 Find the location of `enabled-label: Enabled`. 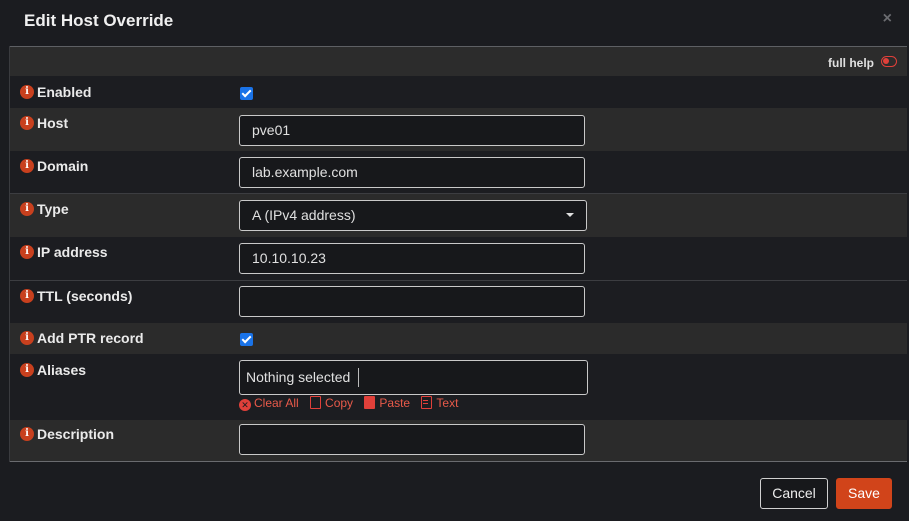

enabled-label: Enabled is located at coordinates (64, 92).